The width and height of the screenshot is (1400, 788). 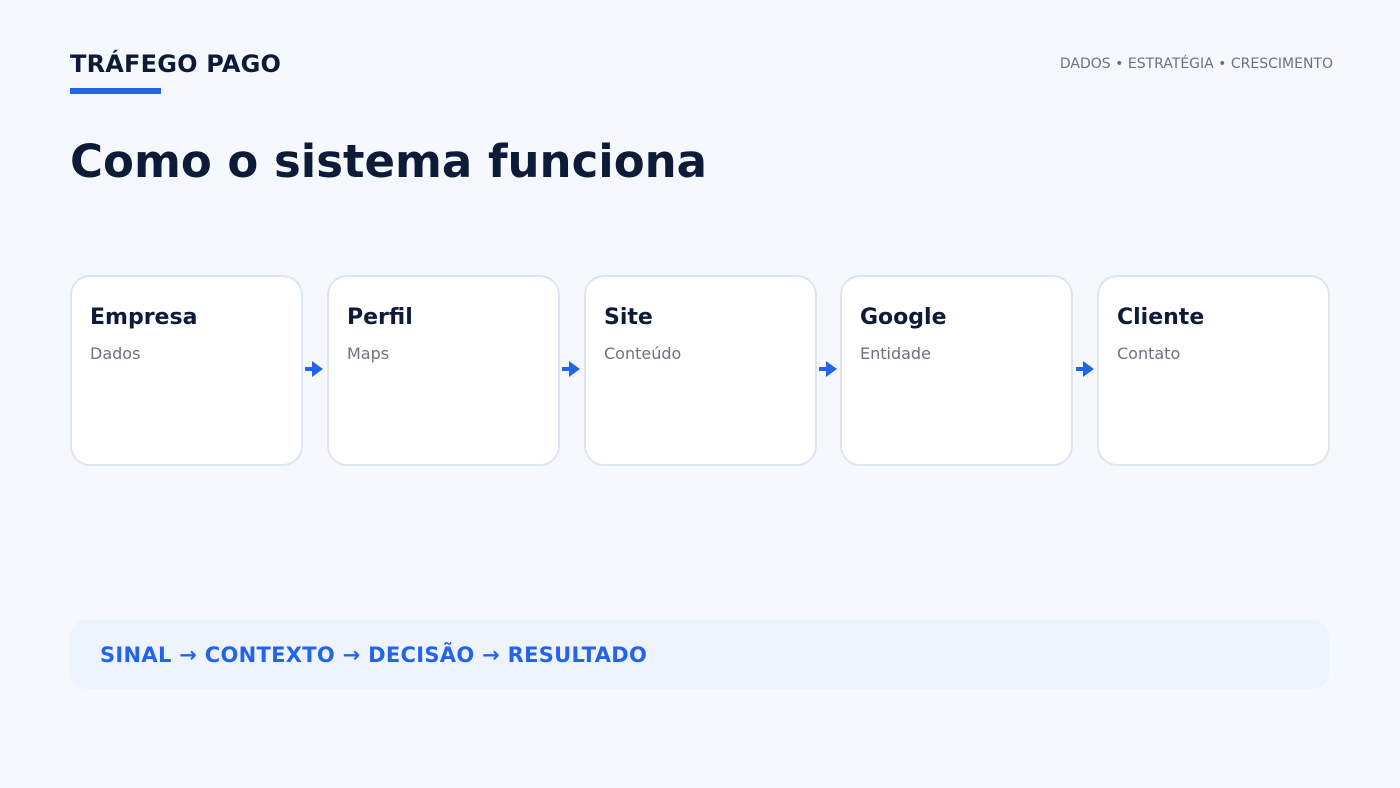 I want to click on tagline: DADOS • ESTRATÉGIA • CRESCIMENTO, so click(x=1196, y=64).